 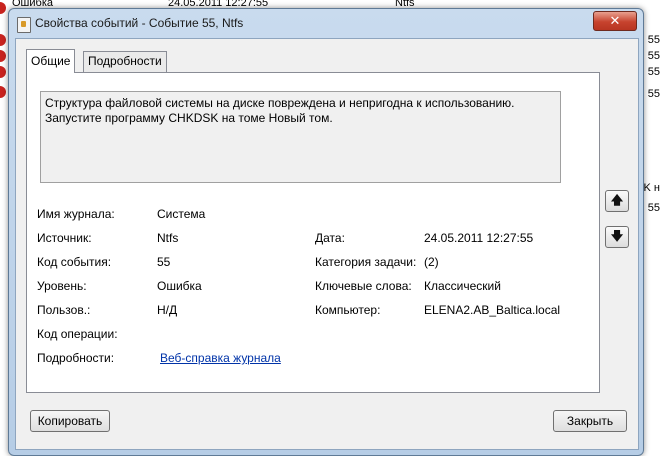 I want to click on arrow-down-icon: 🡇, so click(x=617, y=236).